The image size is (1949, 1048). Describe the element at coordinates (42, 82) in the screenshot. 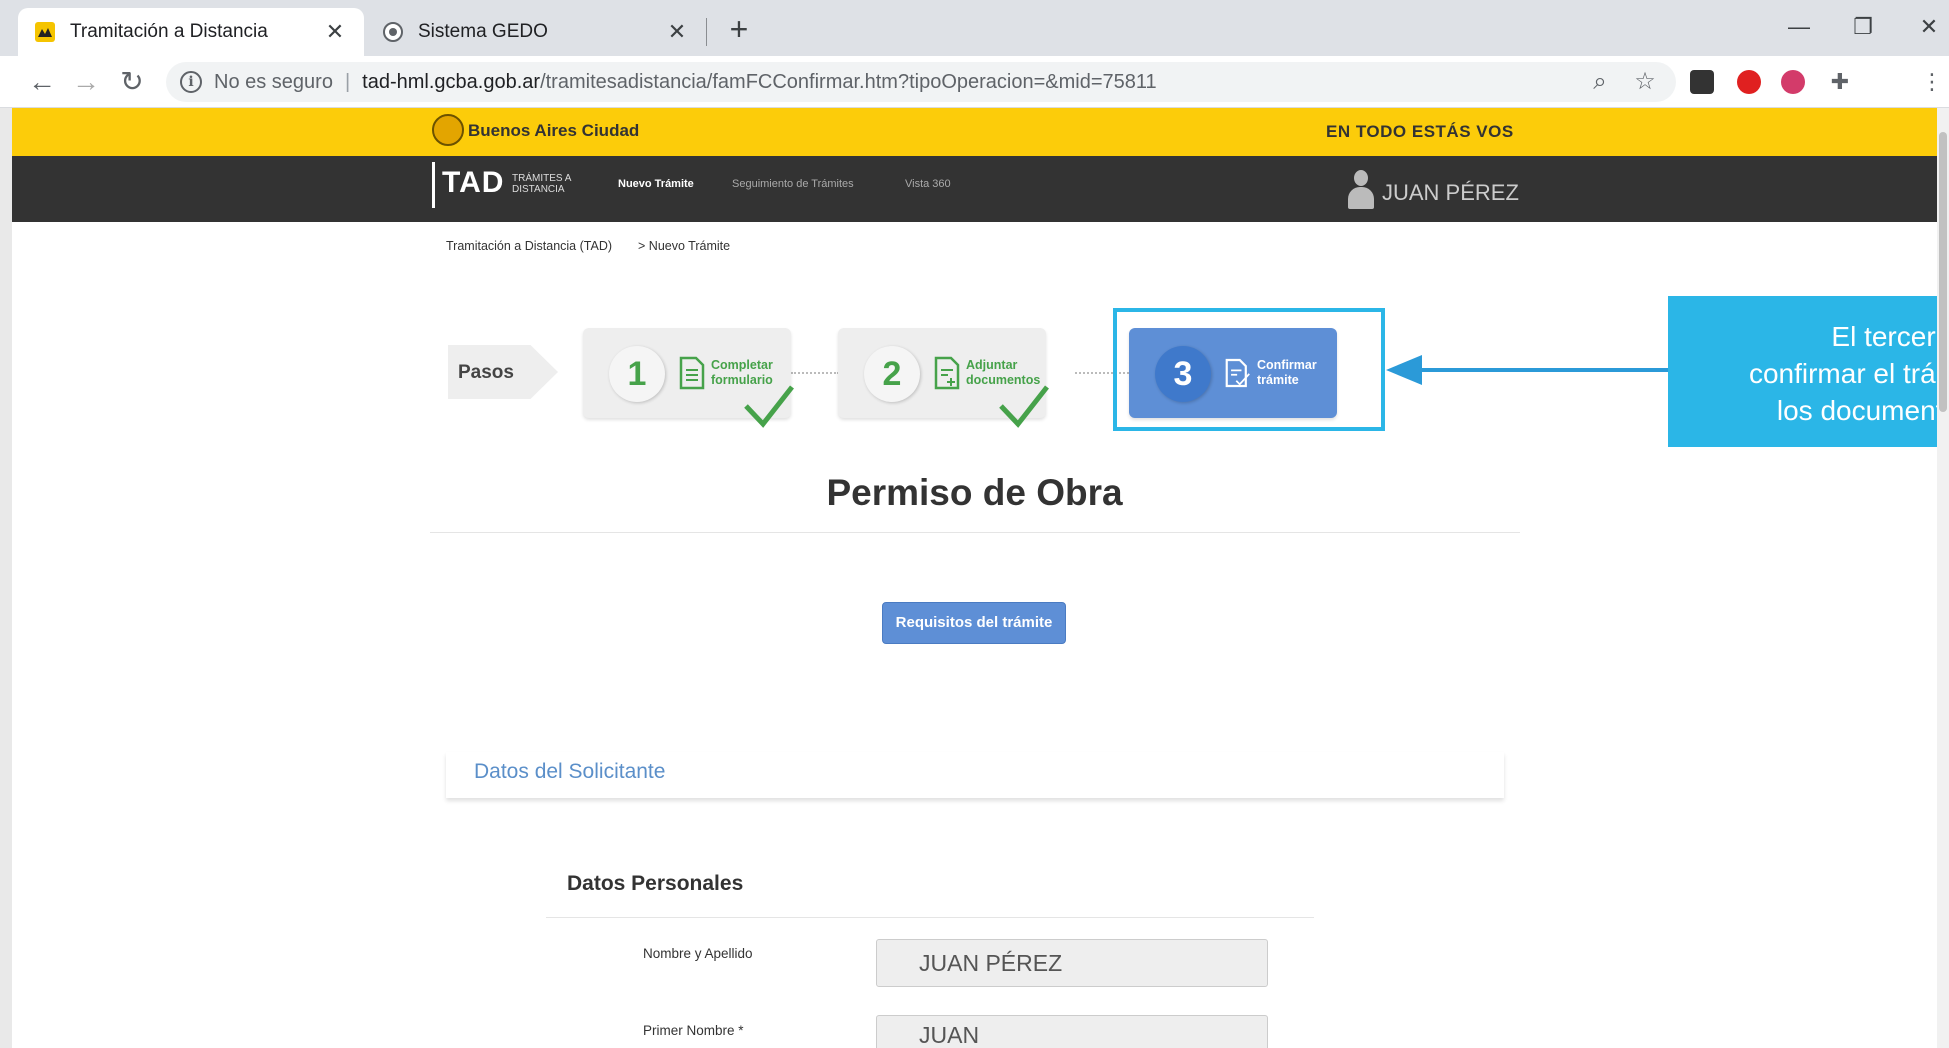

I see `back-icon: ←` at that location.